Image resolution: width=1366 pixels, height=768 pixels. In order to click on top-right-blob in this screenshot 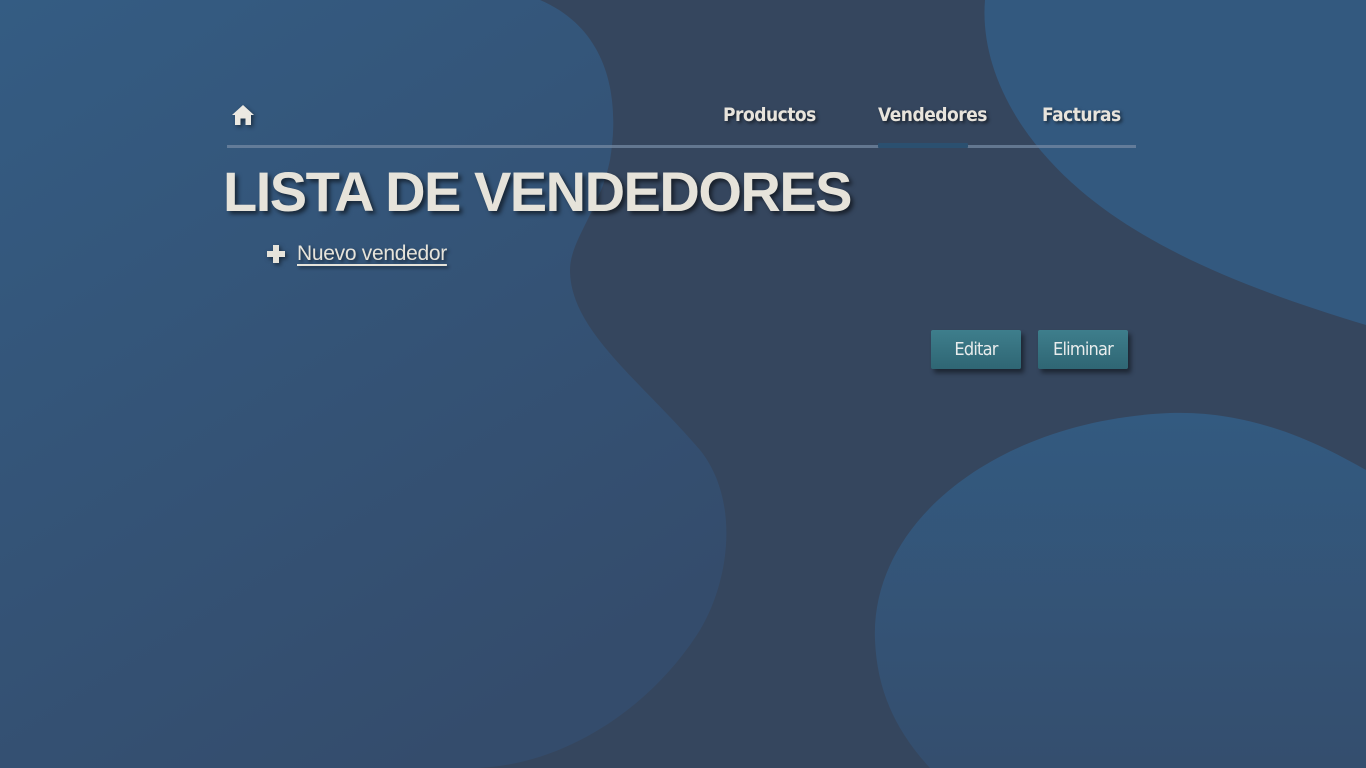, I will do `click(1175, 162)`.